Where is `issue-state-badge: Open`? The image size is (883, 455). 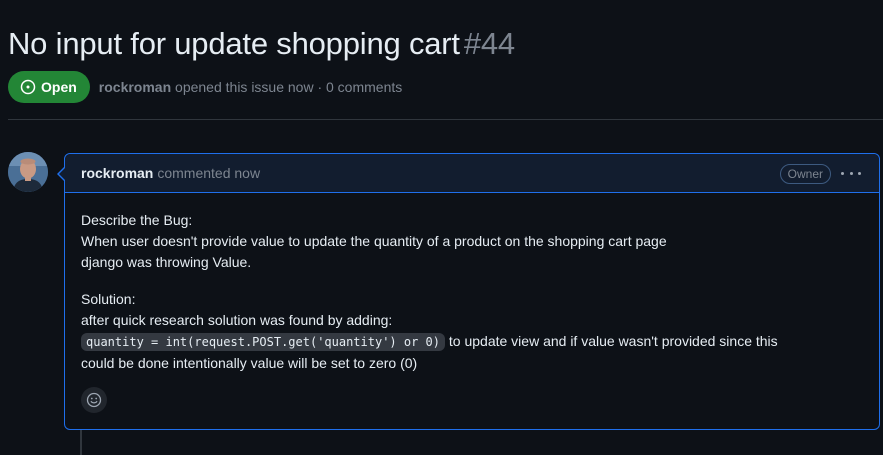
issue-state-badge: Open is located at coordinates (49, 87).